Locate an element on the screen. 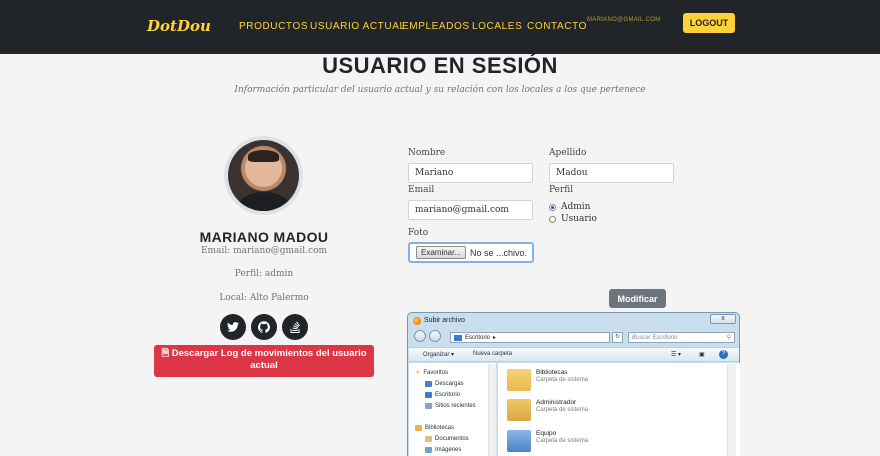 This screenshot has height=456, width=880. tree-item-documentos: Documentos is located at coordinates (447, 439).